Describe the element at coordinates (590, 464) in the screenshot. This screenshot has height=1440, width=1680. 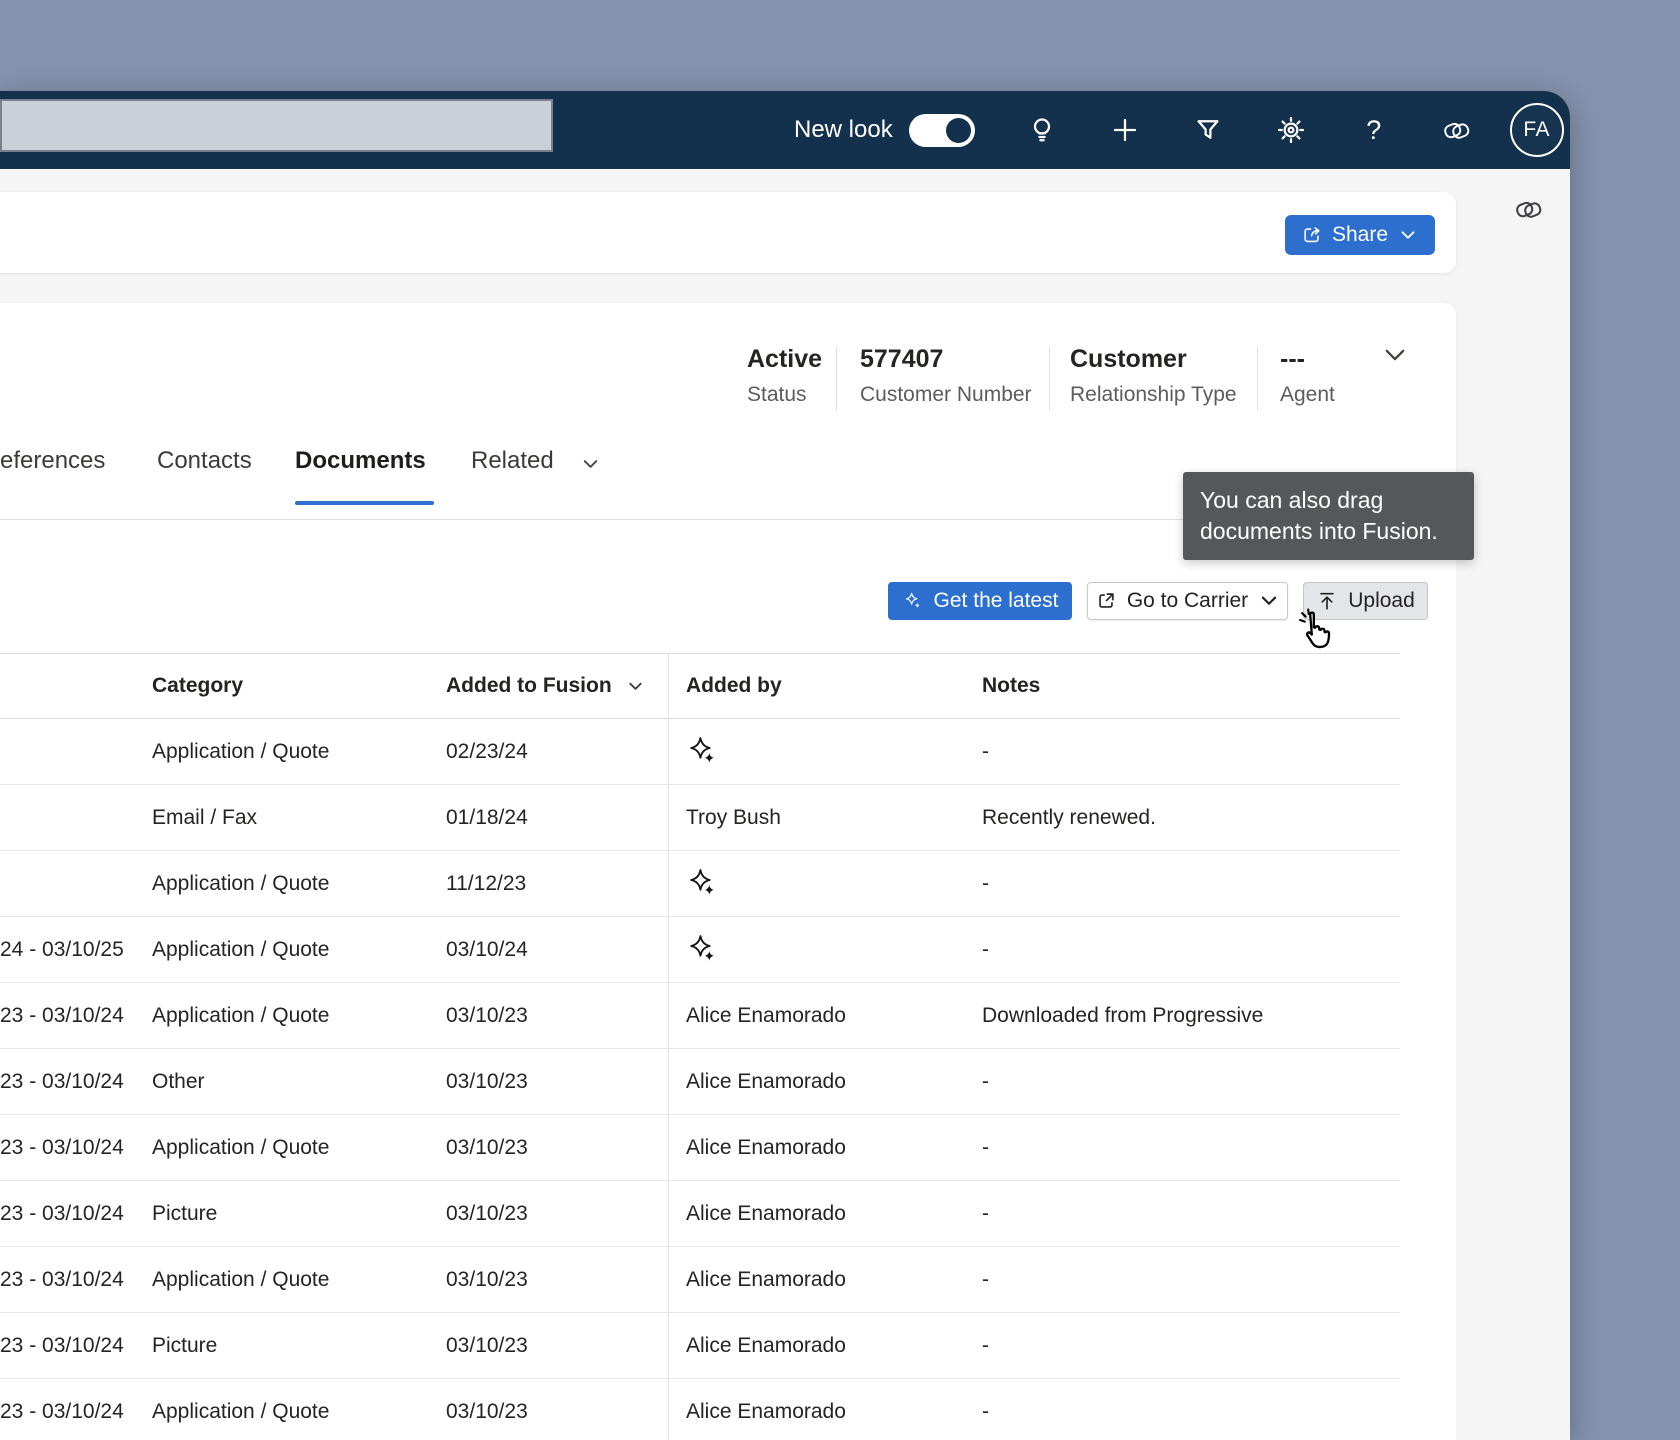
I see `related-chevron-icon` at that location.